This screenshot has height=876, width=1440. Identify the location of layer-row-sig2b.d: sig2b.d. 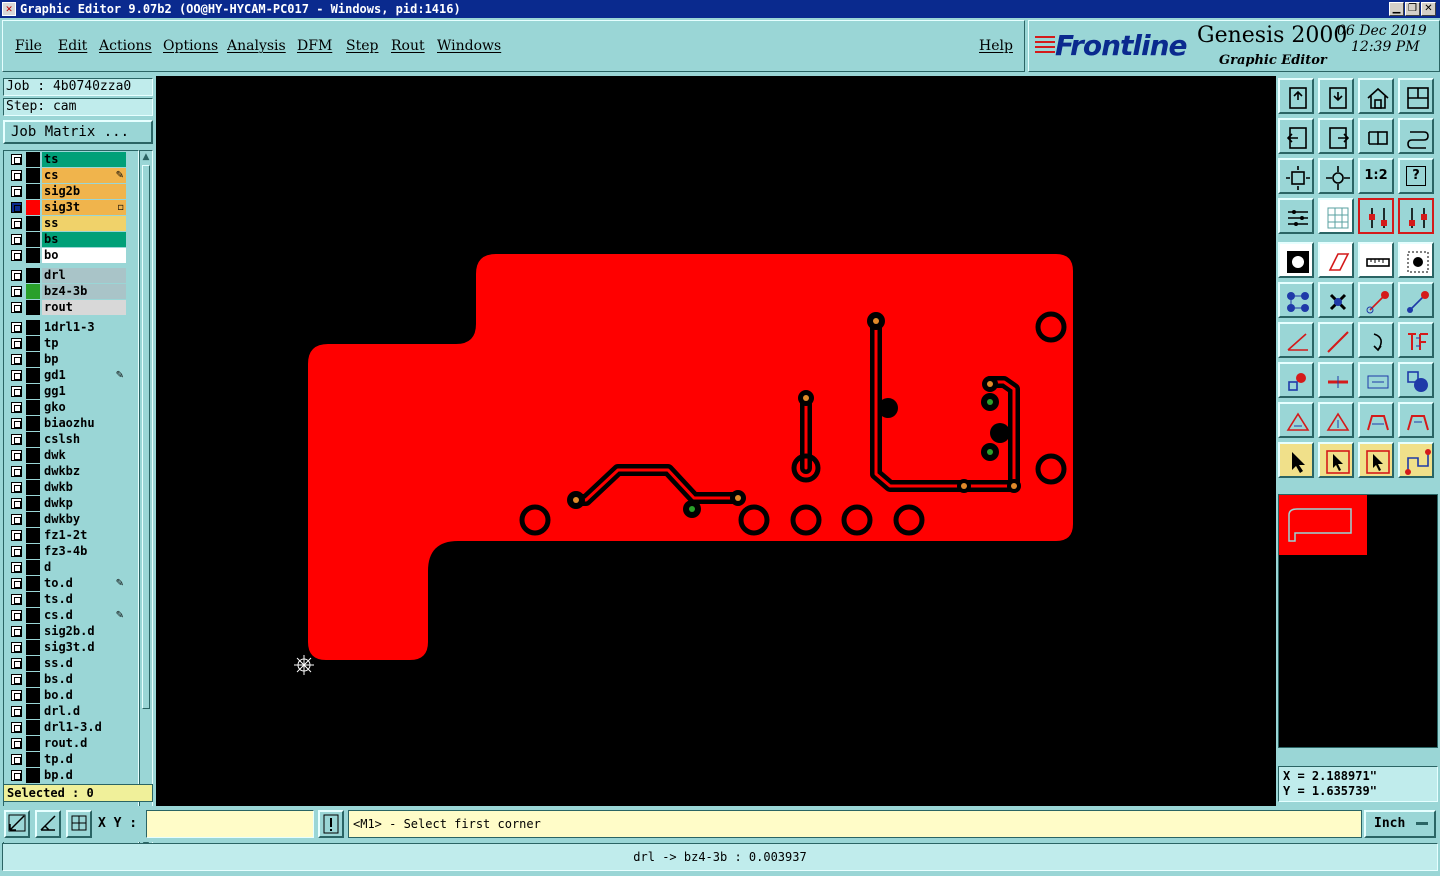
(66, 631).